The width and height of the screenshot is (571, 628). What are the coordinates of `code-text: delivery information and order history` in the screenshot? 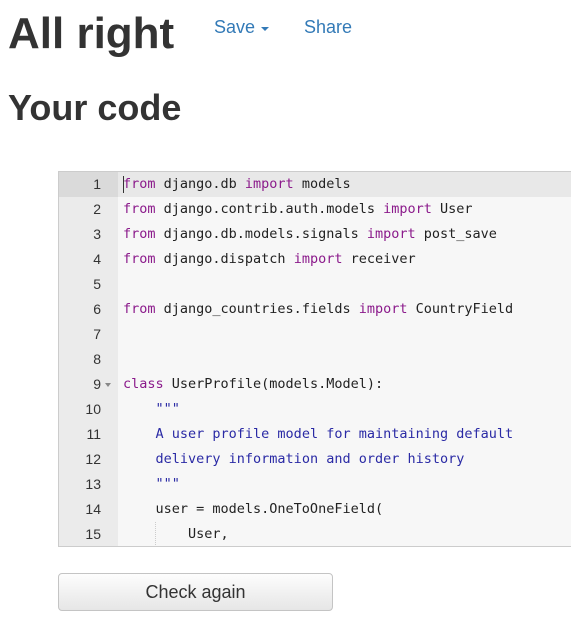 It's located at (294, 459).